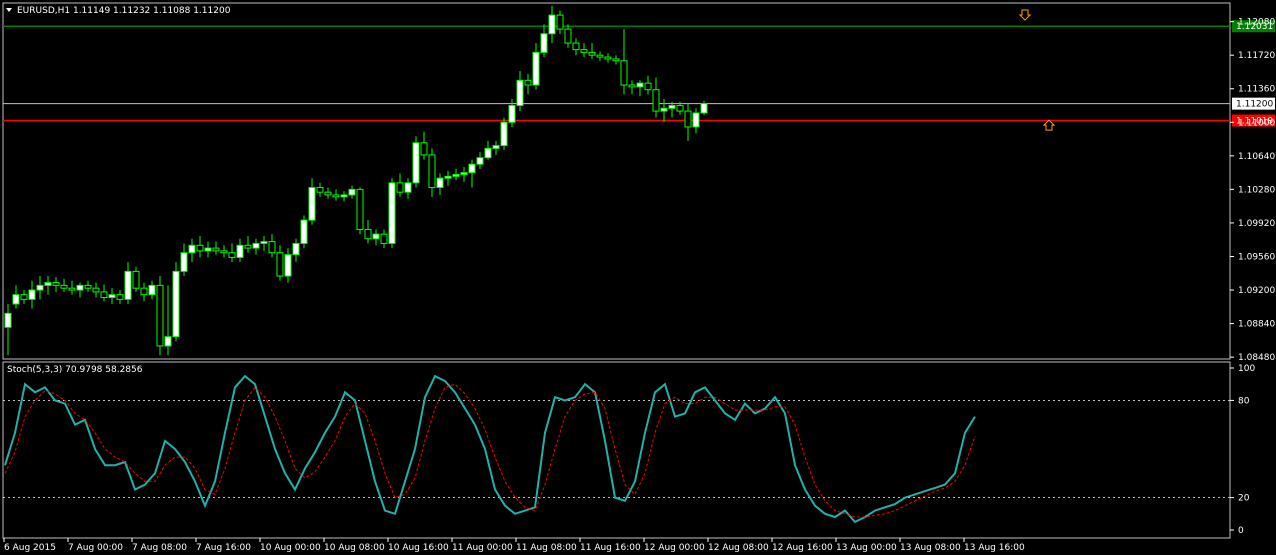 Image resolution: width=1276 pixels, height=555 pixels. I want to click on time-label: 10 Aug 08:00, so click(354, 548).